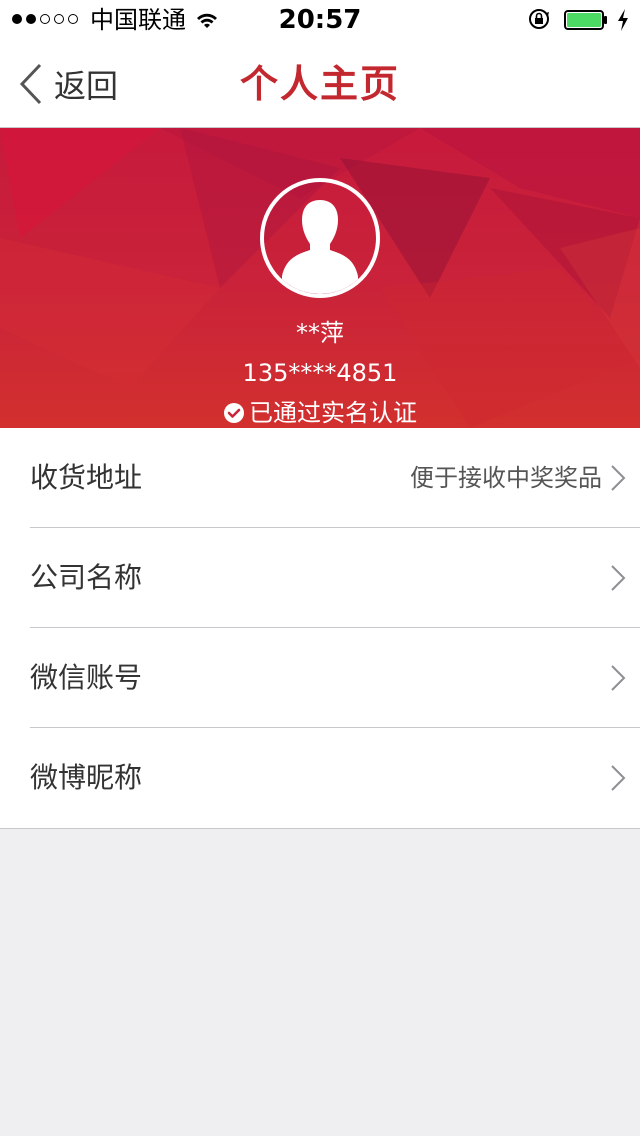  I want to click on verification-status: 已通过实名认证, so click(320, 413).